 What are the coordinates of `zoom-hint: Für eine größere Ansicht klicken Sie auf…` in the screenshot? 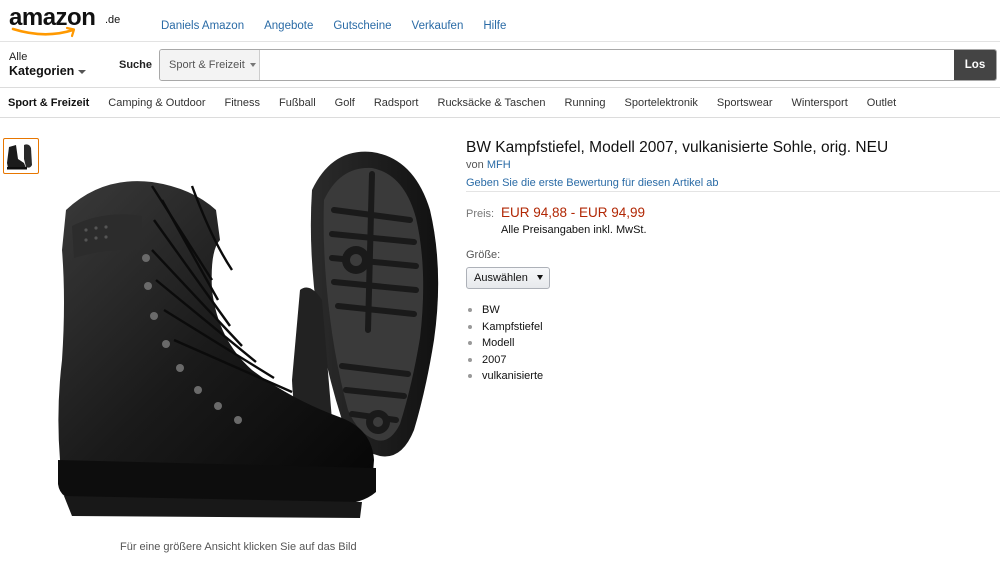 It's located at (238, 547).